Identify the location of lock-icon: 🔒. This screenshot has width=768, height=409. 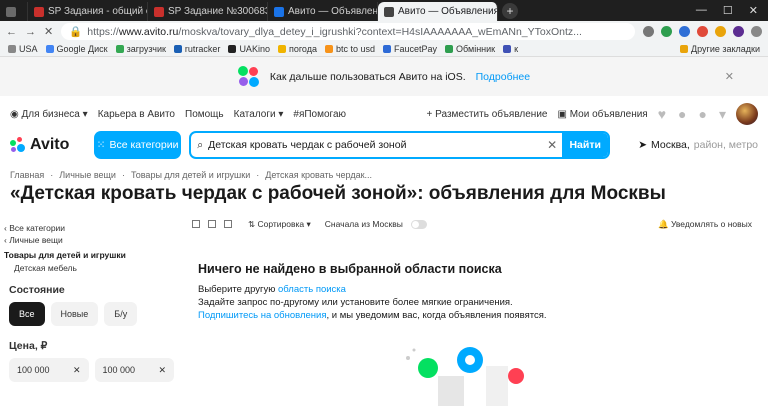
(76, 32).